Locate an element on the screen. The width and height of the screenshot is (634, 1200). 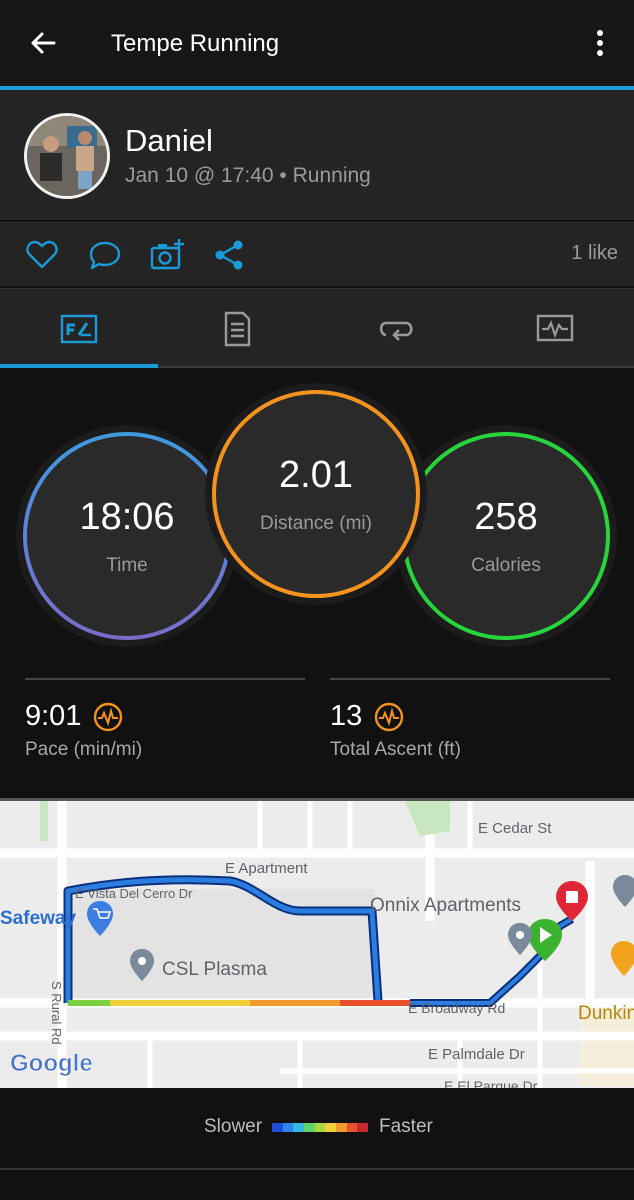
app-bar: Tempe Running is located at coordinates (317, 43).